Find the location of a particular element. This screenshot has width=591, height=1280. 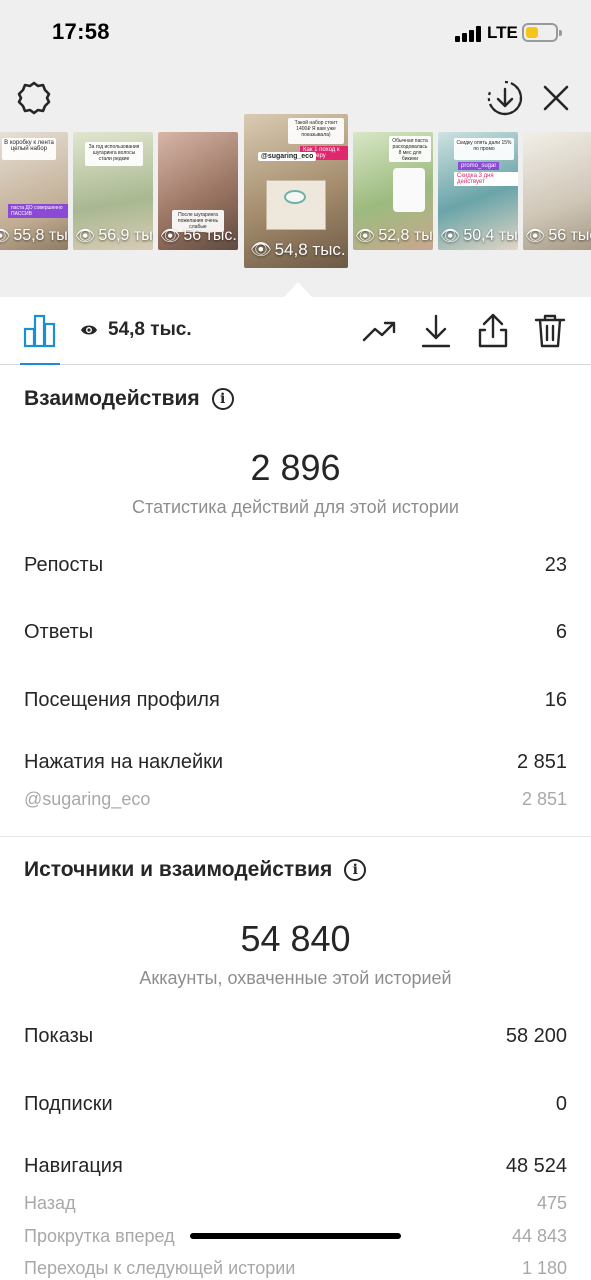

metric-value: 6 is located at coordinates (561, 632).